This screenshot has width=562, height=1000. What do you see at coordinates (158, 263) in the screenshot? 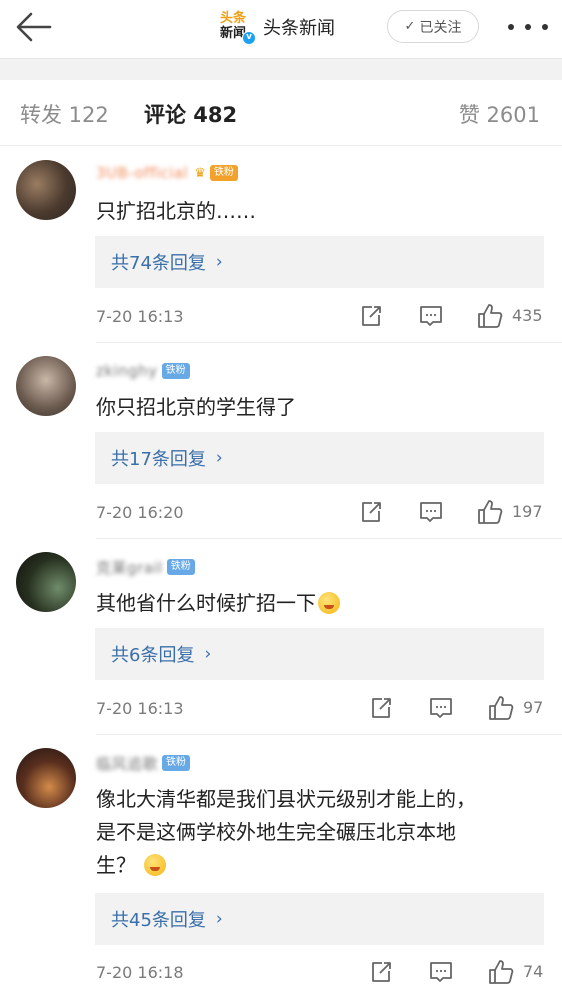
I see `replies-count: 共74条回复` at bounding box center [158, 263].